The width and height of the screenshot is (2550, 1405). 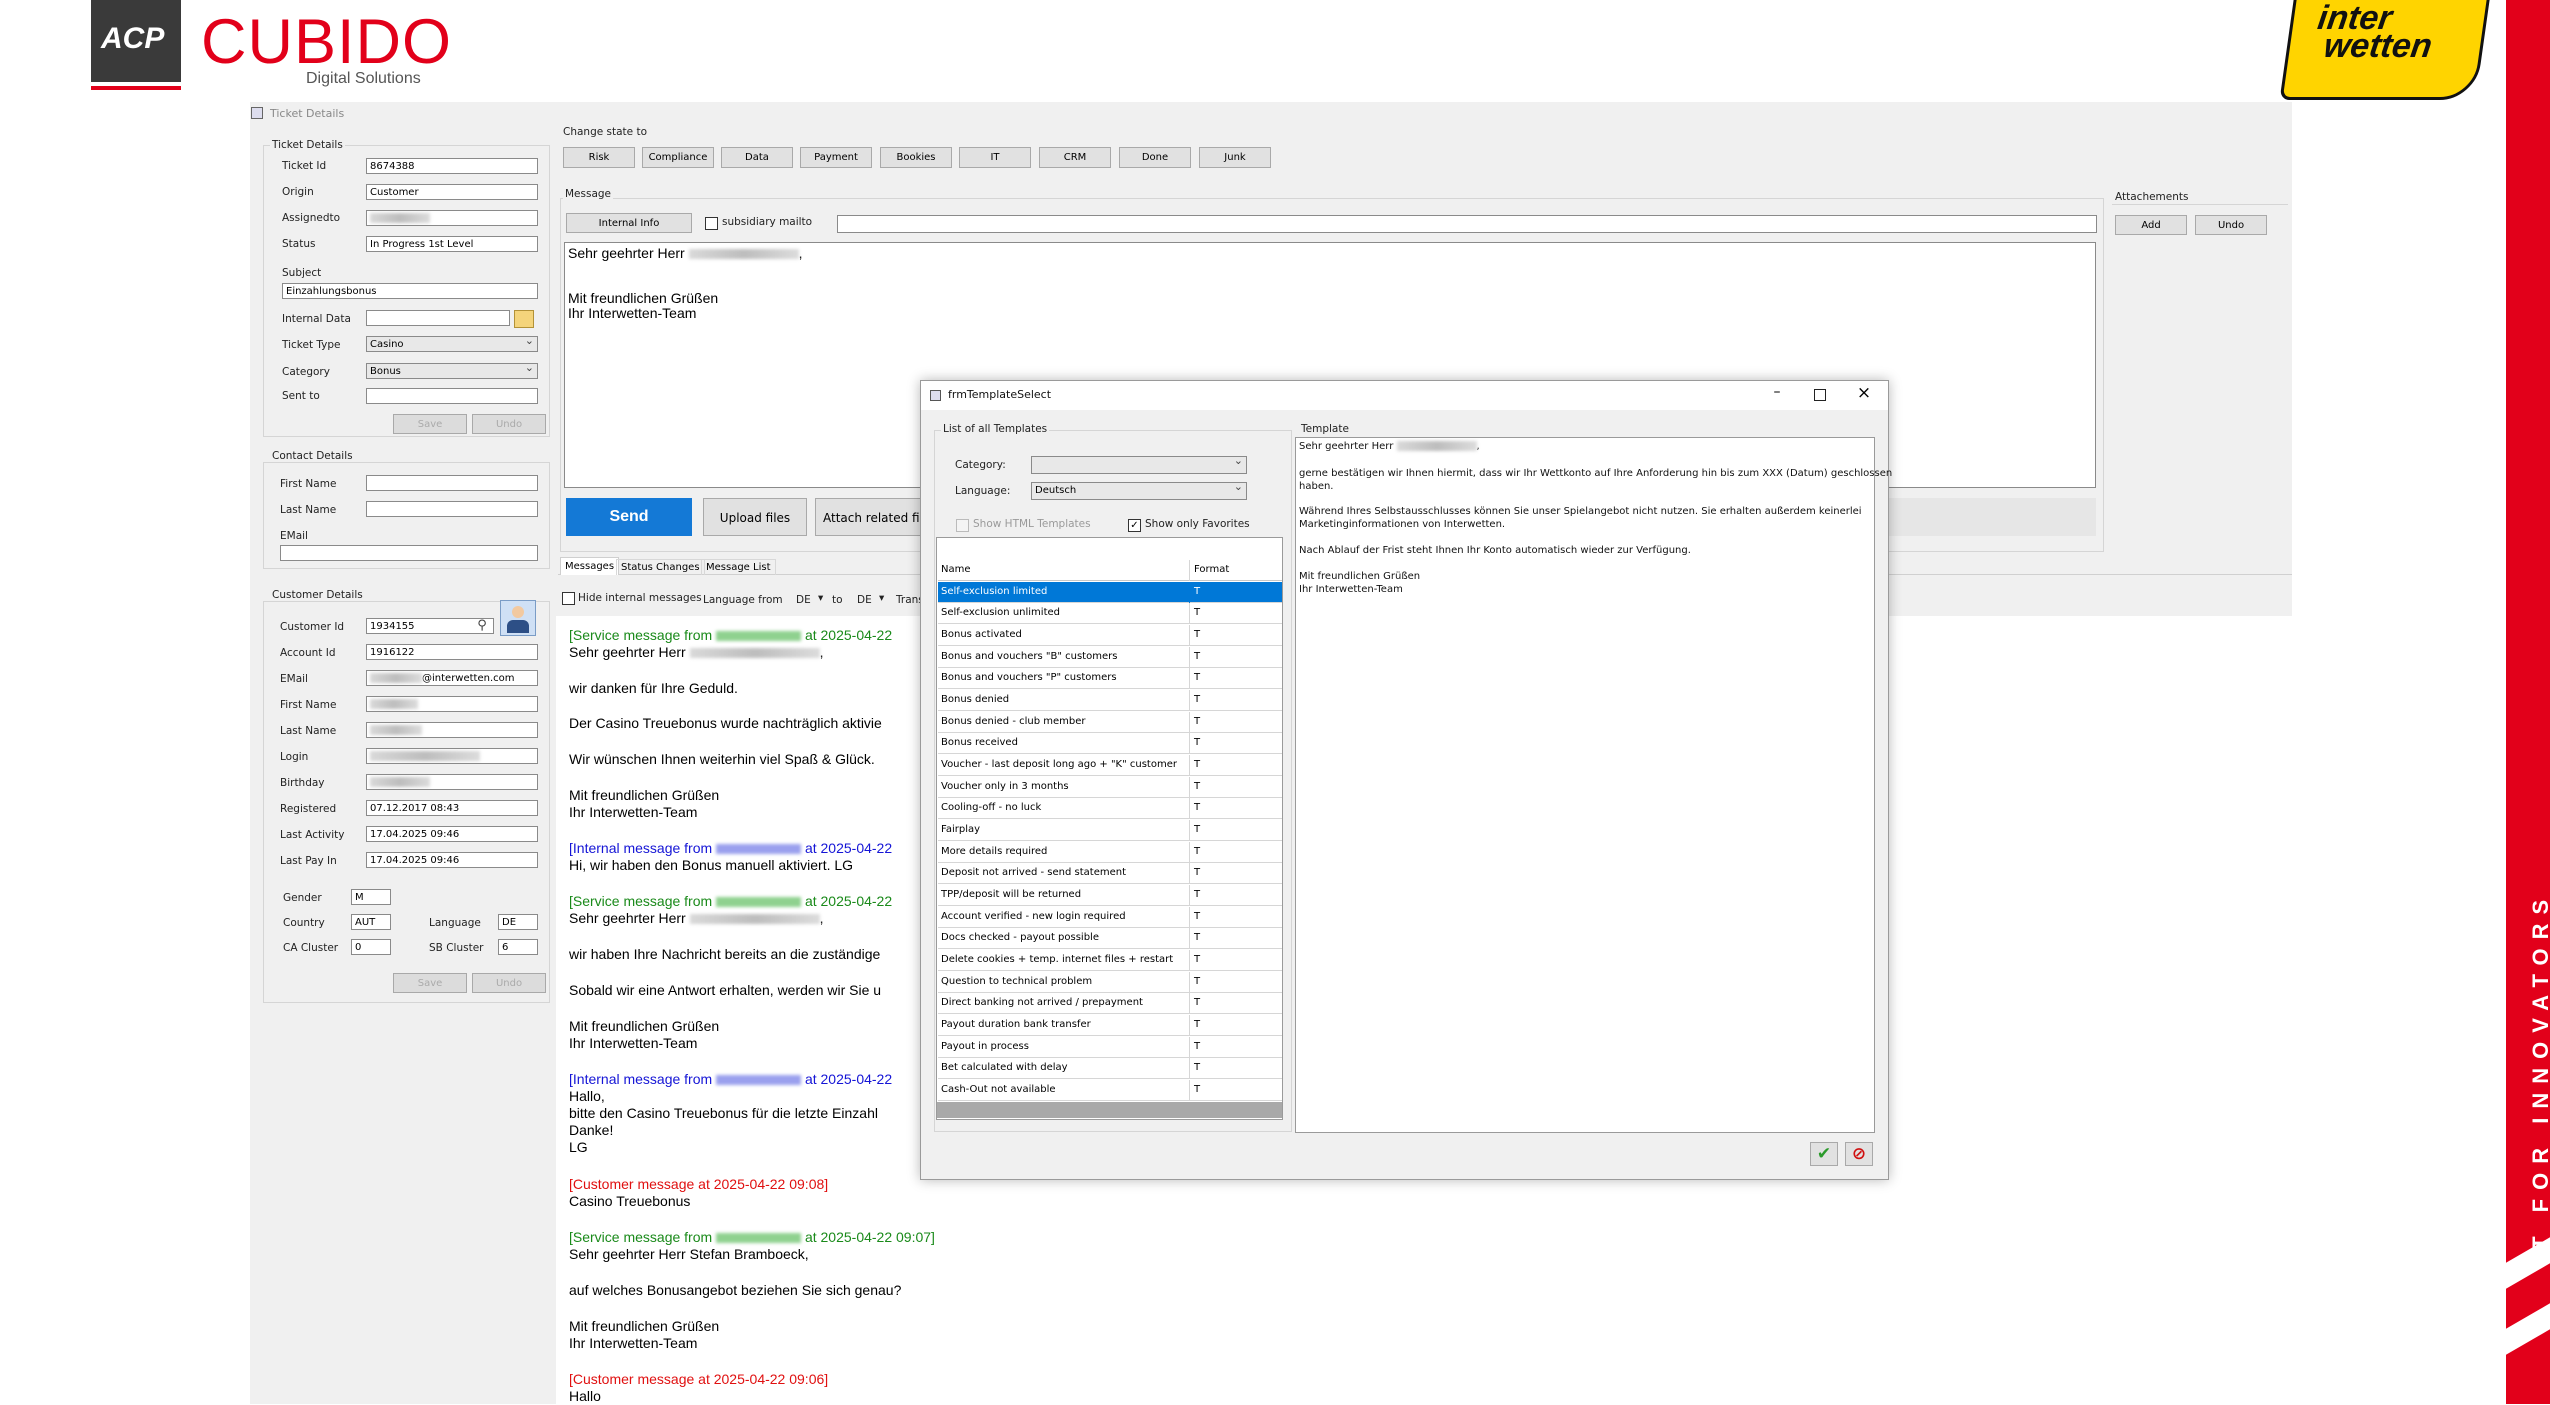 I want to click on subsidiary-checkbox, so click(x=711, y=223).